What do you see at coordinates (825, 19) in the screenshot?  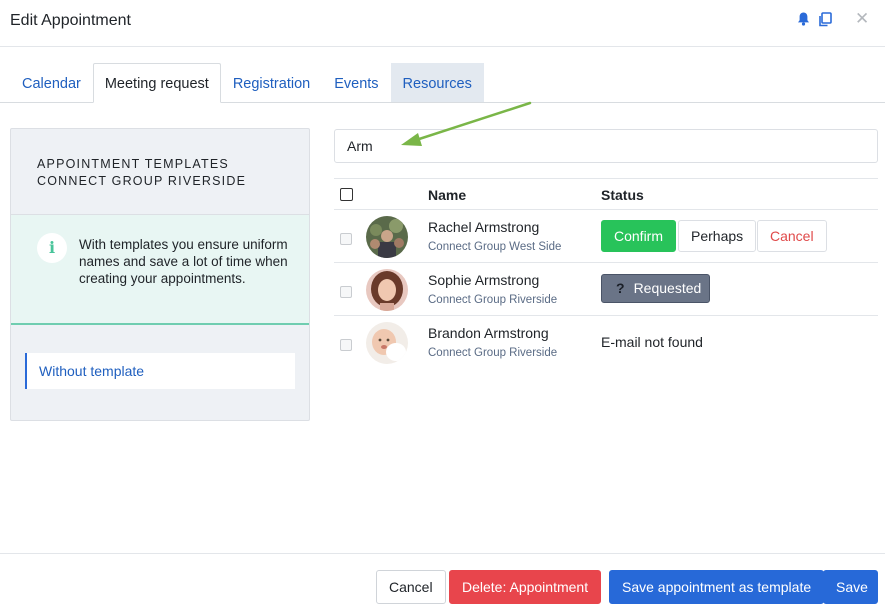 I see `copy-icon` at bounding box center [825, 19].